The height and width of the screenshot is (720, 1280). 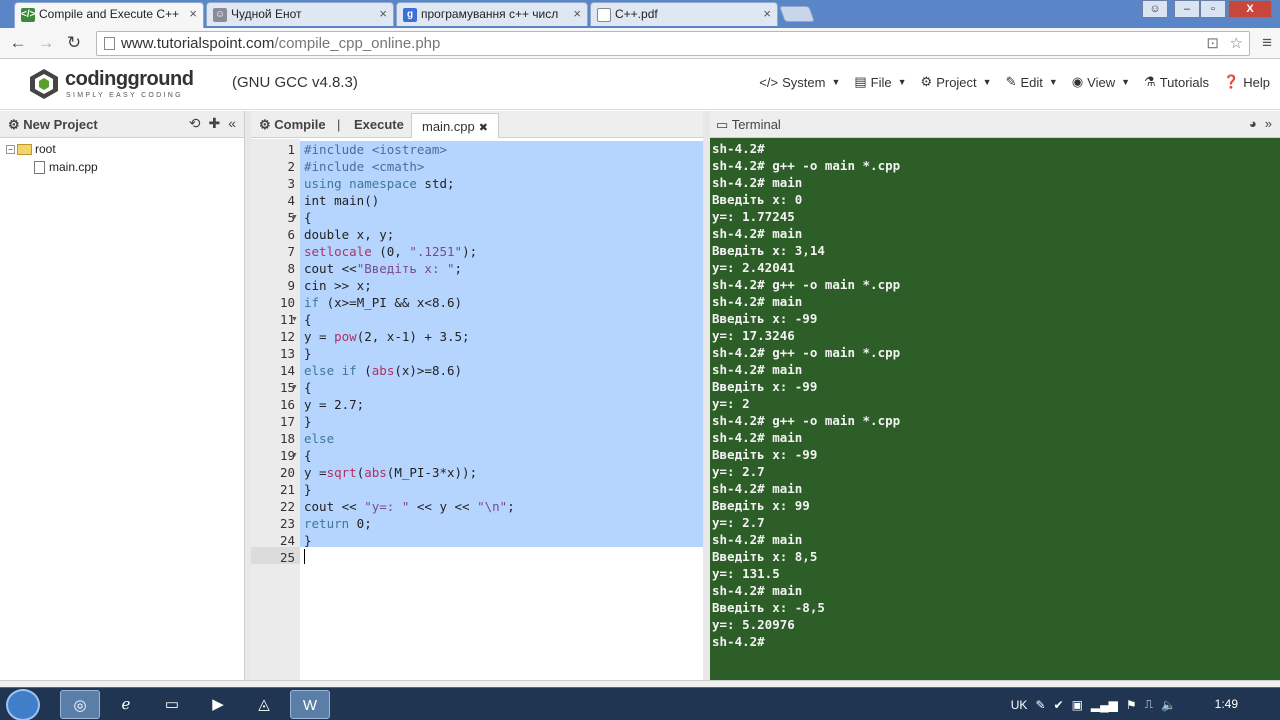 What do you see at coordinates (291, 166) in the screenshot?
I see `line-number: 2` at bounding box center [291, 166].